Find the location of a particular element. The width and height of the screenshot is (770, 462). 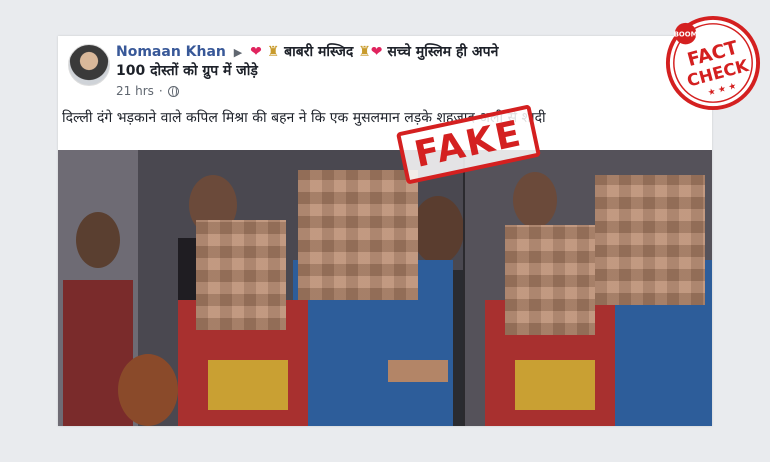

group-name-part-1: बाबरी मस्जिद is located at coordinates (318, 52).